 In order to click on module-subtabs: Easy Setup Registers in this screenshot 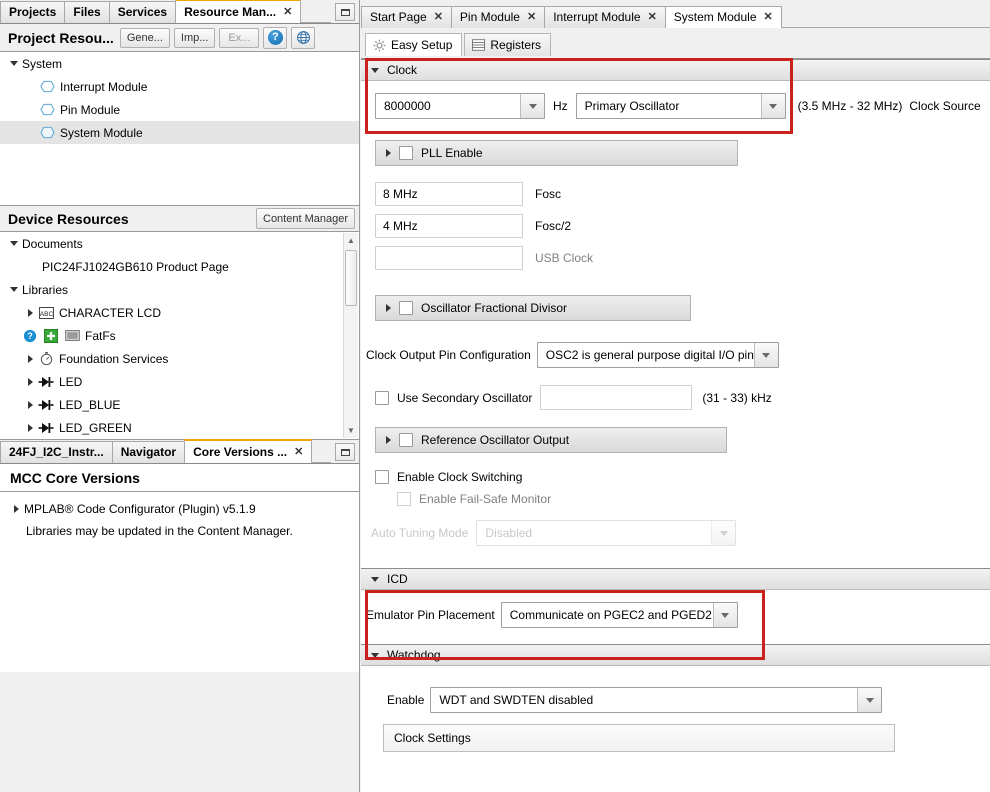, I will do `click(675, 42)`.